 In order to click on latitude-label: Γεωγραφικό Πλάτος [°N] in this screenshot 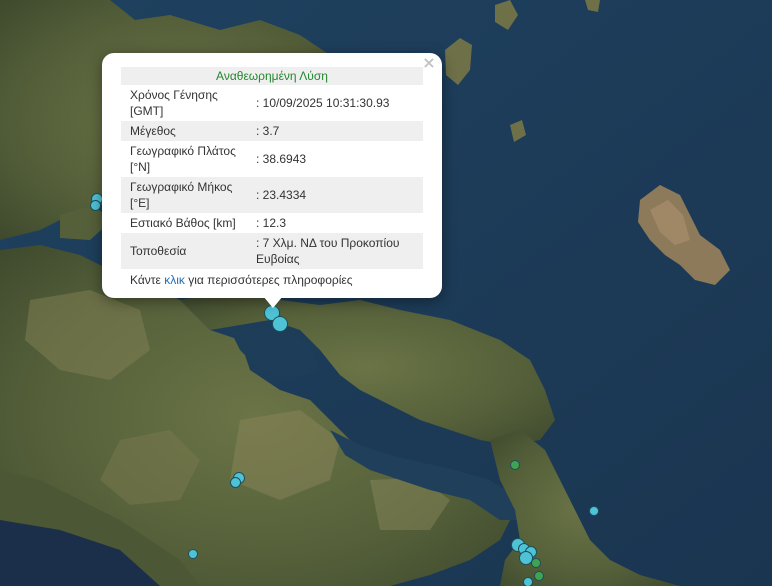, I will do `click(186, 159)`.